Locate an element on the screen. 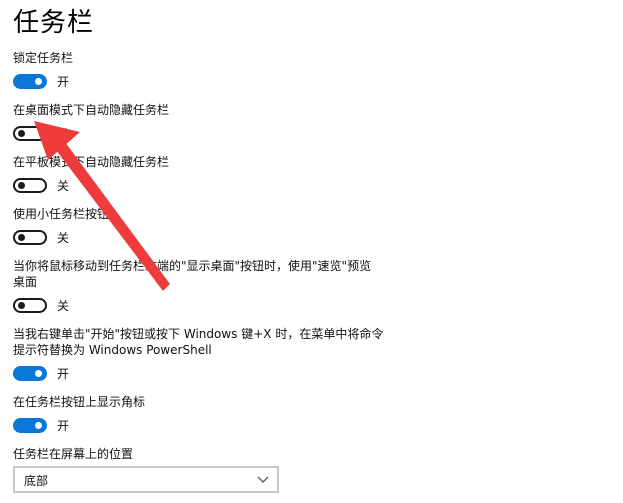 The image size is (623, 503). position-label: 任务栏在屏幕上的位置 is located at coordinates (73, 454).